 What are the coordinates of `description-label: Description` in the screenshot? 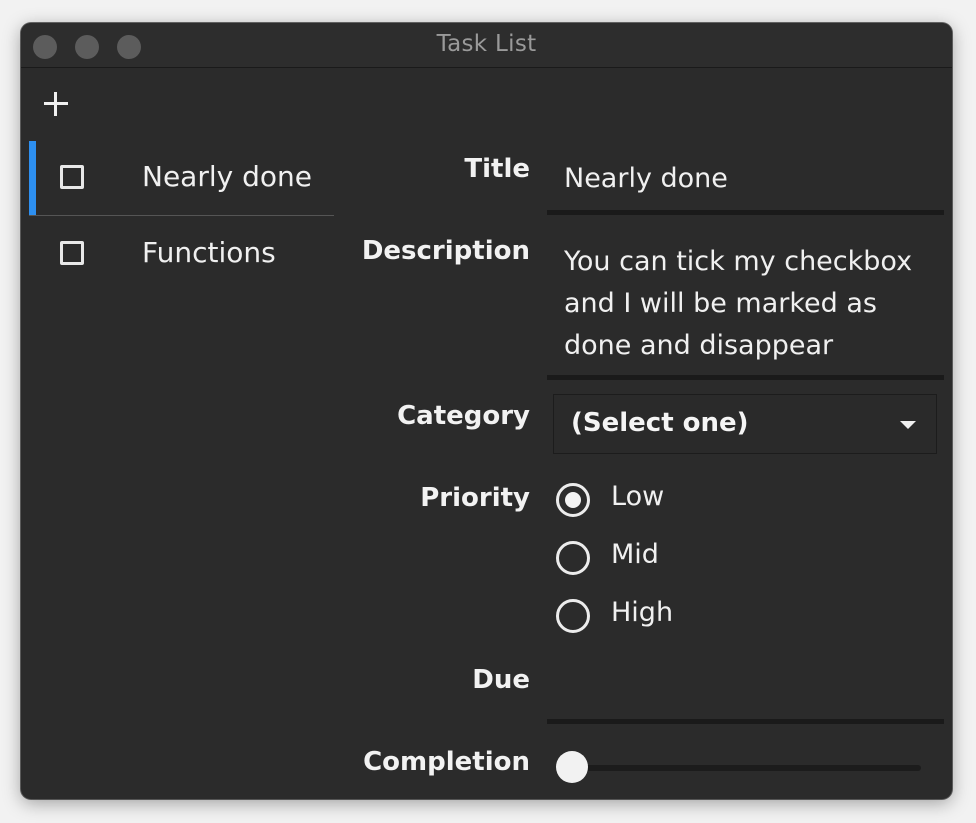 It's located at (445, 251).